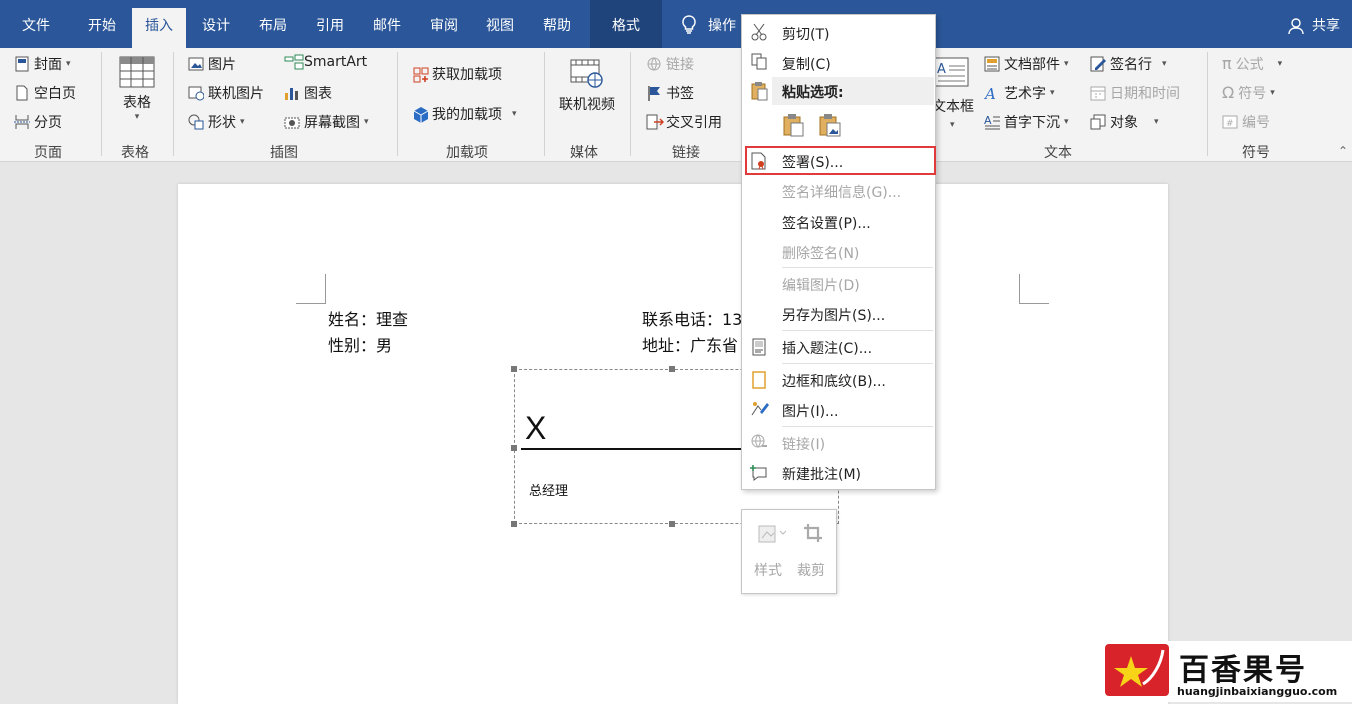  Describe the element at coordinates (759, 161) in the screenshot. I see `signature-doc-icon` at that location.